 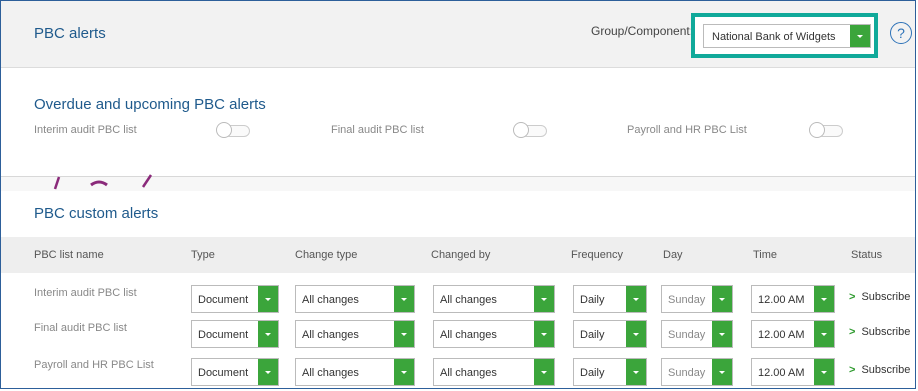 I want to click on col-time: Time, so click(x=765, y=255).